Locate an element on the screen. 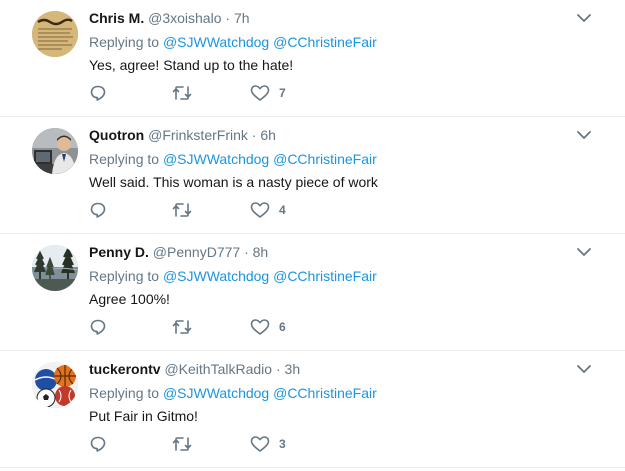 This screenshot has width=625, height=471. tweet-text: Agree 100%! is located at coordinates (129, 299).